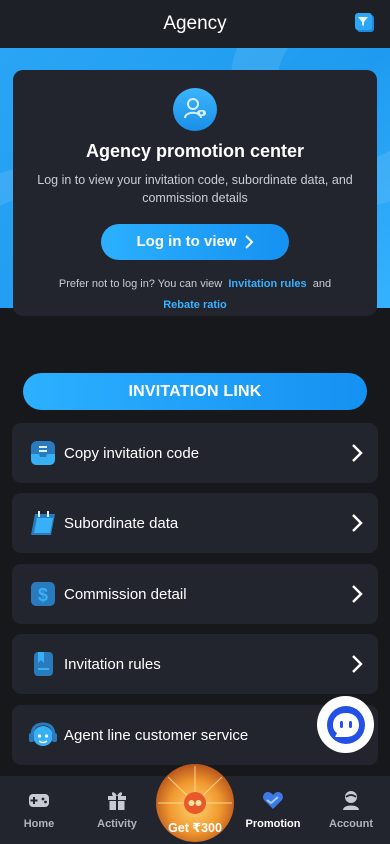  I want to click on menu-label: Subordinate data, so click(121, 523).